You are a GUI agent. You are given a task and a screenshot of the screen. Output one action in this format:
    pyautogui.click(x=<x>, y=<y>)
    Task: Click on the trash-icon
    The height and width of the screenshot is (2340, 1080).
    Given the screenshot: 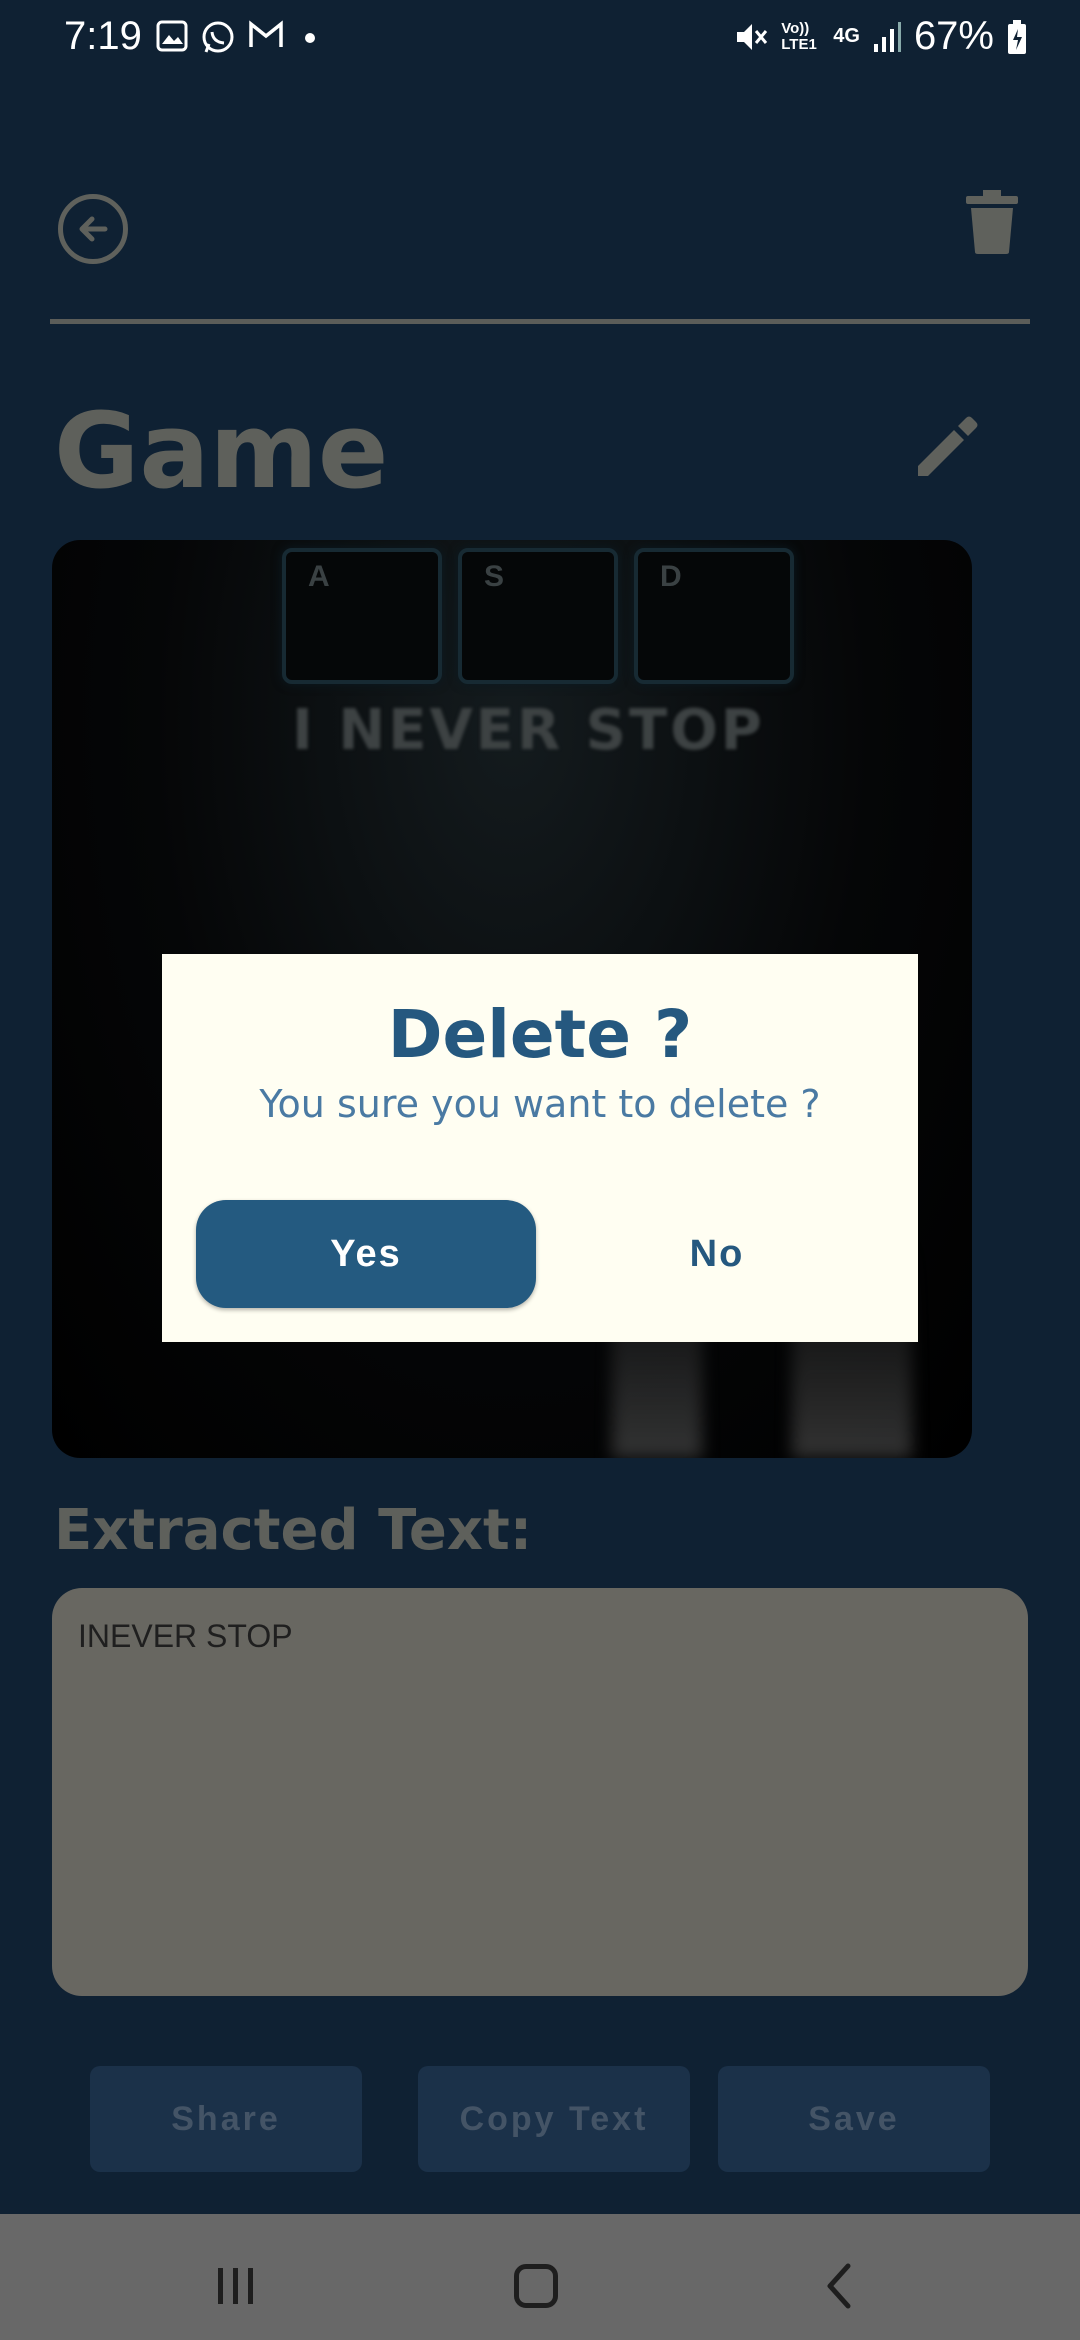 What is the action you would take?
    pyautogui.click(x=992, y=222)
    